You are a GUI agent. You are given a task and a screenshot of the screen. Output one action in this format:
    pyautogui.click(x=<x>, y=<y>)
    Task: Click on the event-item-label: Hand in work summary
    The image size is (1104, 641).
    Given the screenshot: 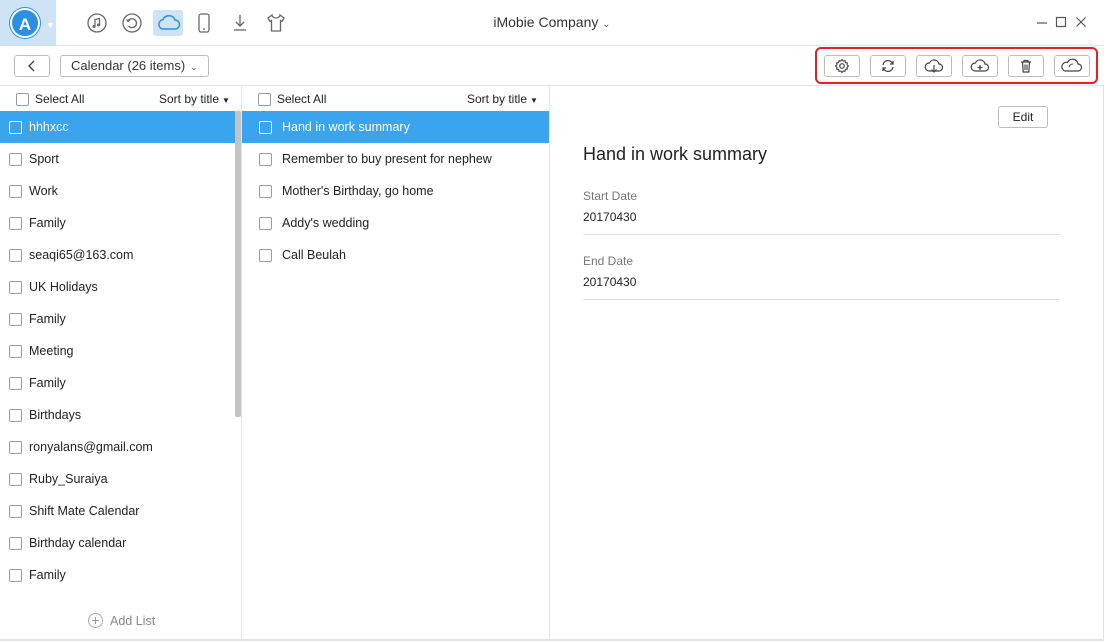 What is the action you would take?
    pyautogui.click(x=346, y=127)
    